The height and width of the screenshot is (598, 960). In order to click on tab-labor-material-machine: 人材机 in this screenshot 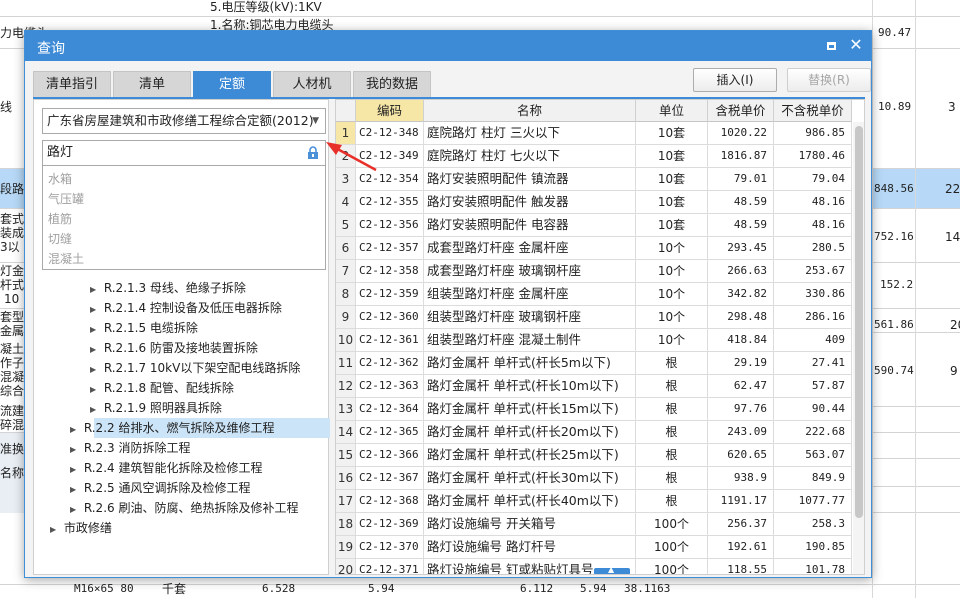, I will do `click(312, 84)`.